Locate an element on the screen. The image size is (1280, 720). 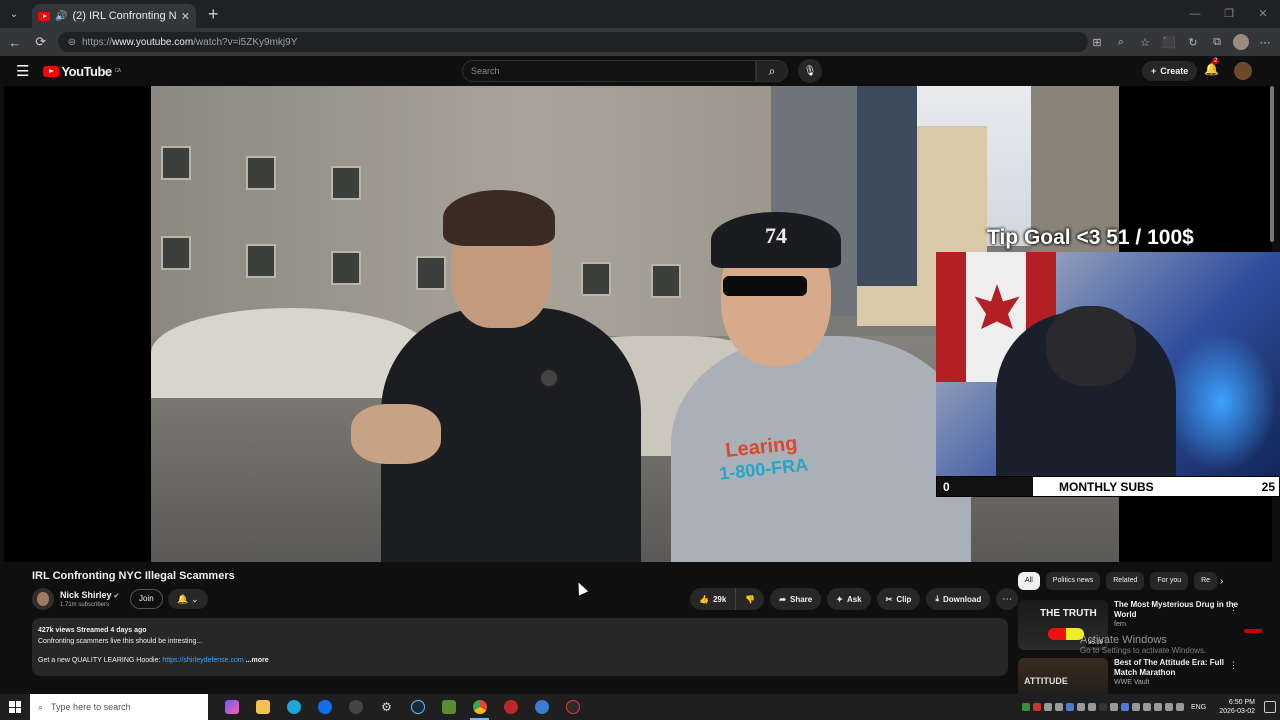
like-button: 👍 29k is located at coordinates (712, 599).